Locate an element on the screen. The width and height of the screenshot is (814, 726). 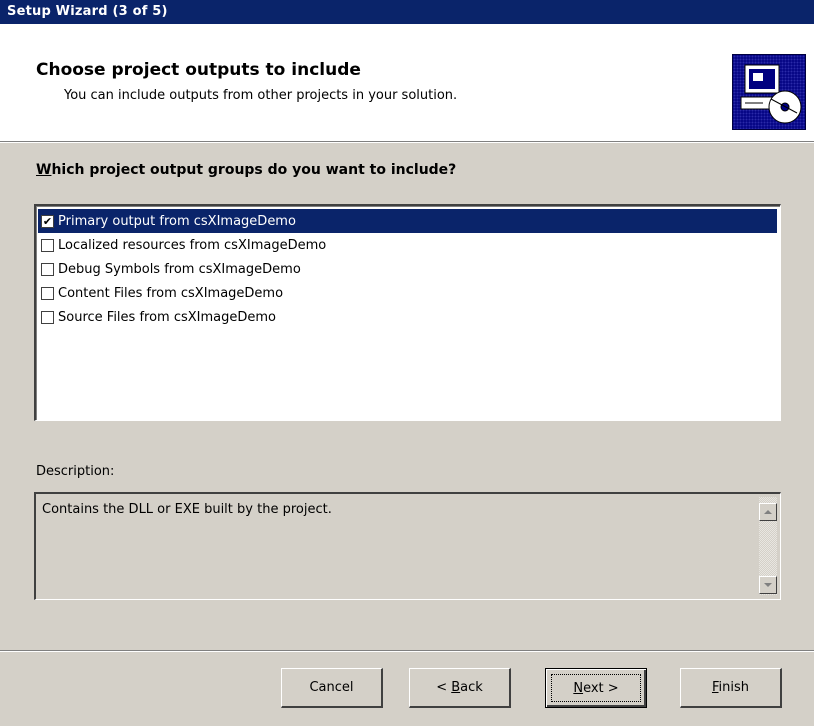
back-button: < Back is located at coordinates (460, 688).